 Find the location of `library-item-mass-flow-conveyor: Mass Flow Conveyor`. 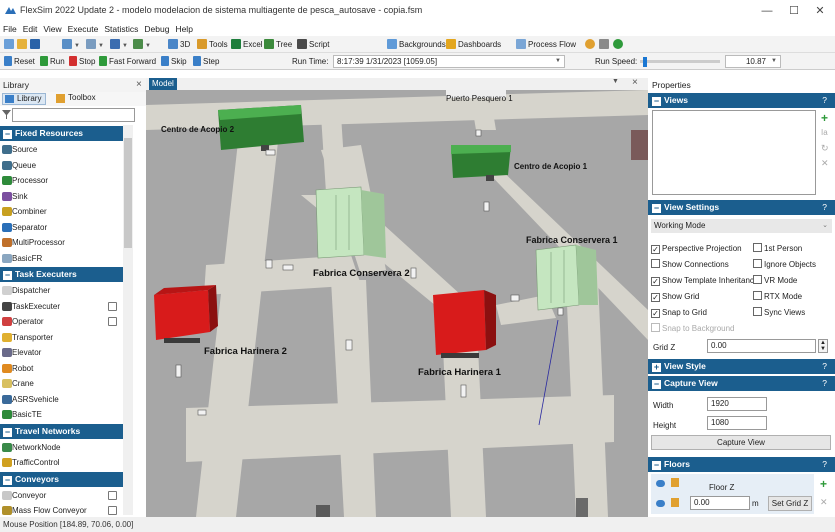

library-item-mass-flow-conveyor: Mass Flow Conveyor is located at coordinates (61, 509).